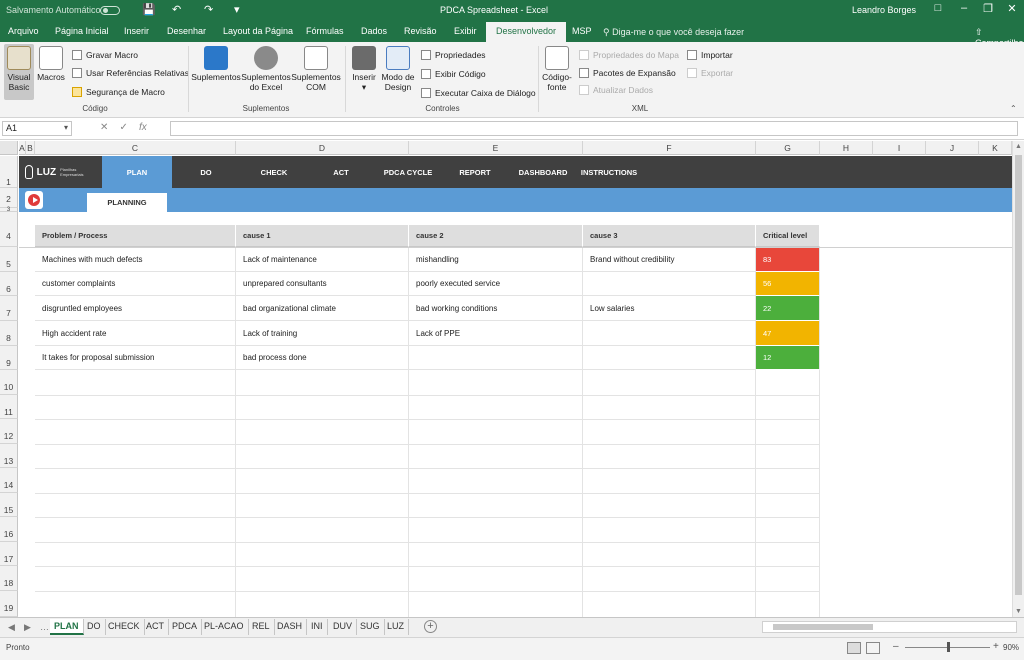 This screenshot has height=660, width=1024. I want to click on cell-cause-1: bad process done, so click(322, 358).